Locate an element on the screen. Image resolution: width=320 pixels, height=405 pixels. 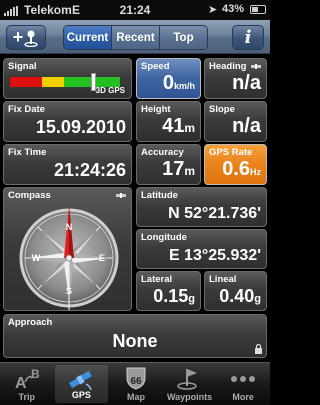
map-route66-icon: 66 is located at coordinates (136, 378).